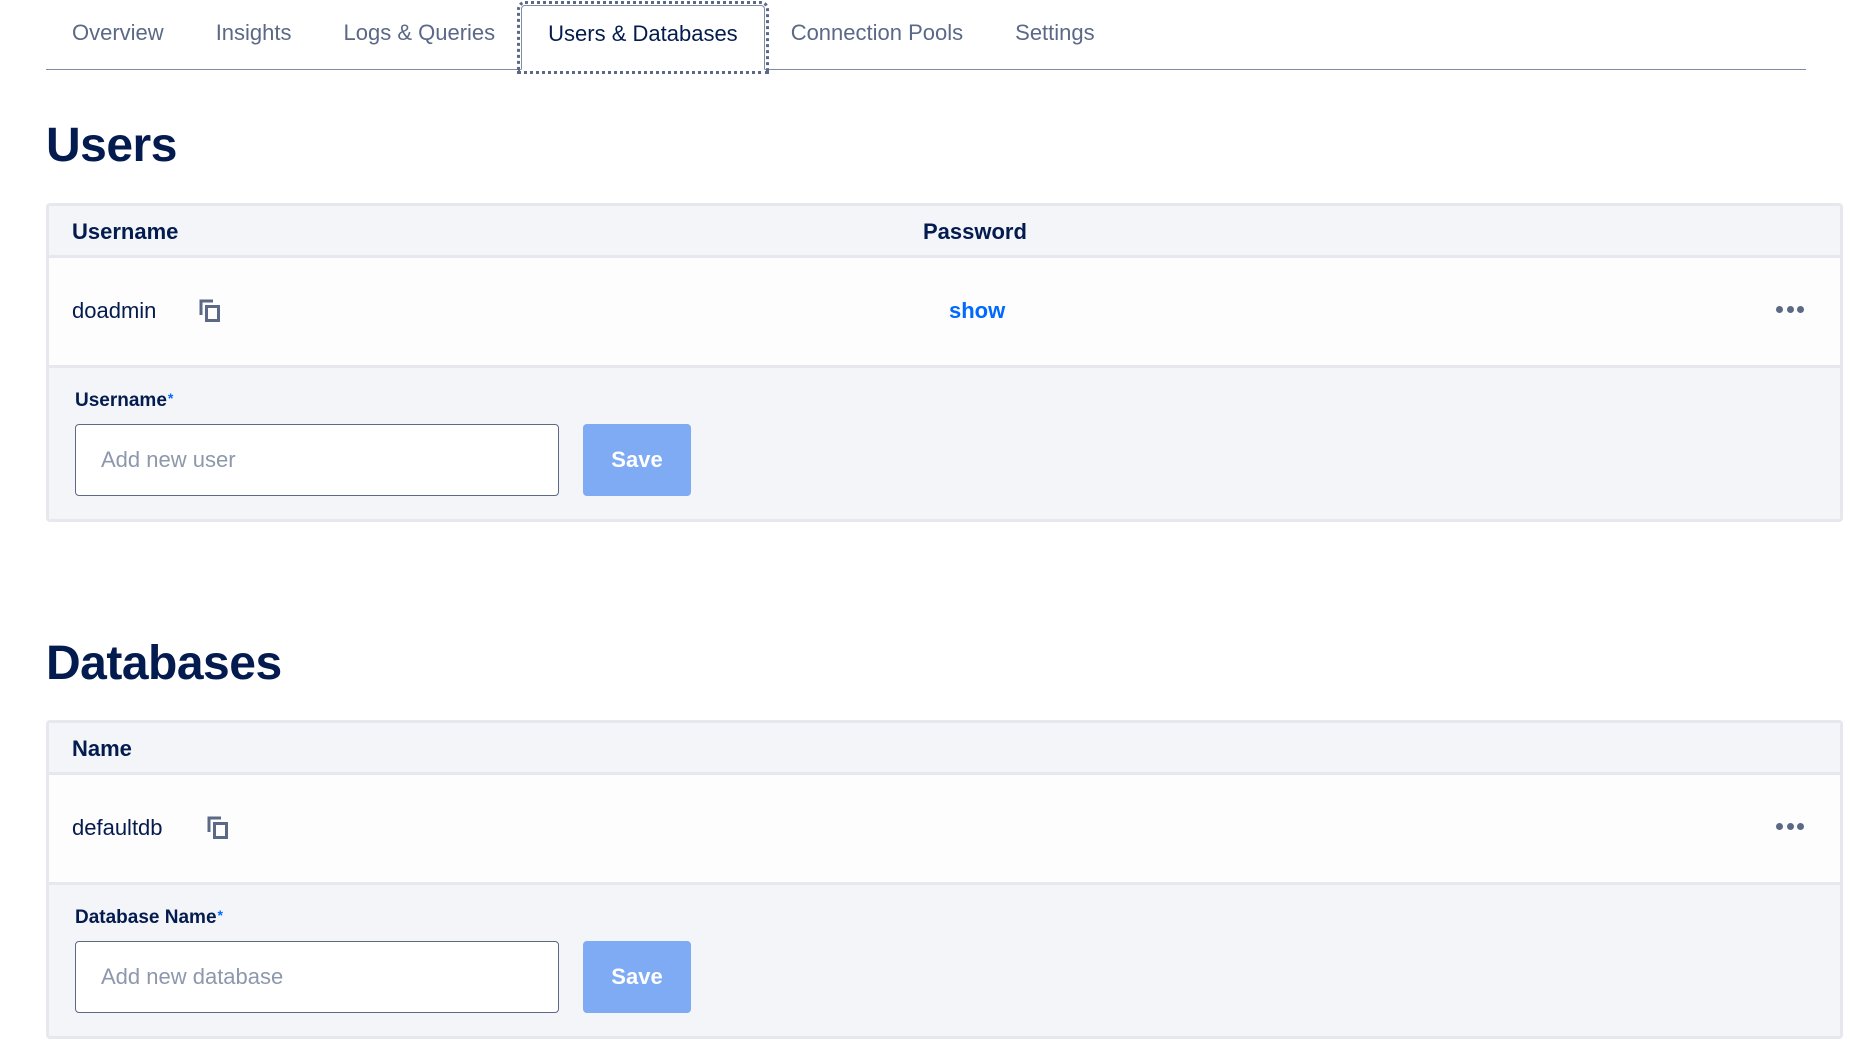 The height and width of the screenshot is (1050, 1864). I want to click on users-heading: Users, so click(111, 145).